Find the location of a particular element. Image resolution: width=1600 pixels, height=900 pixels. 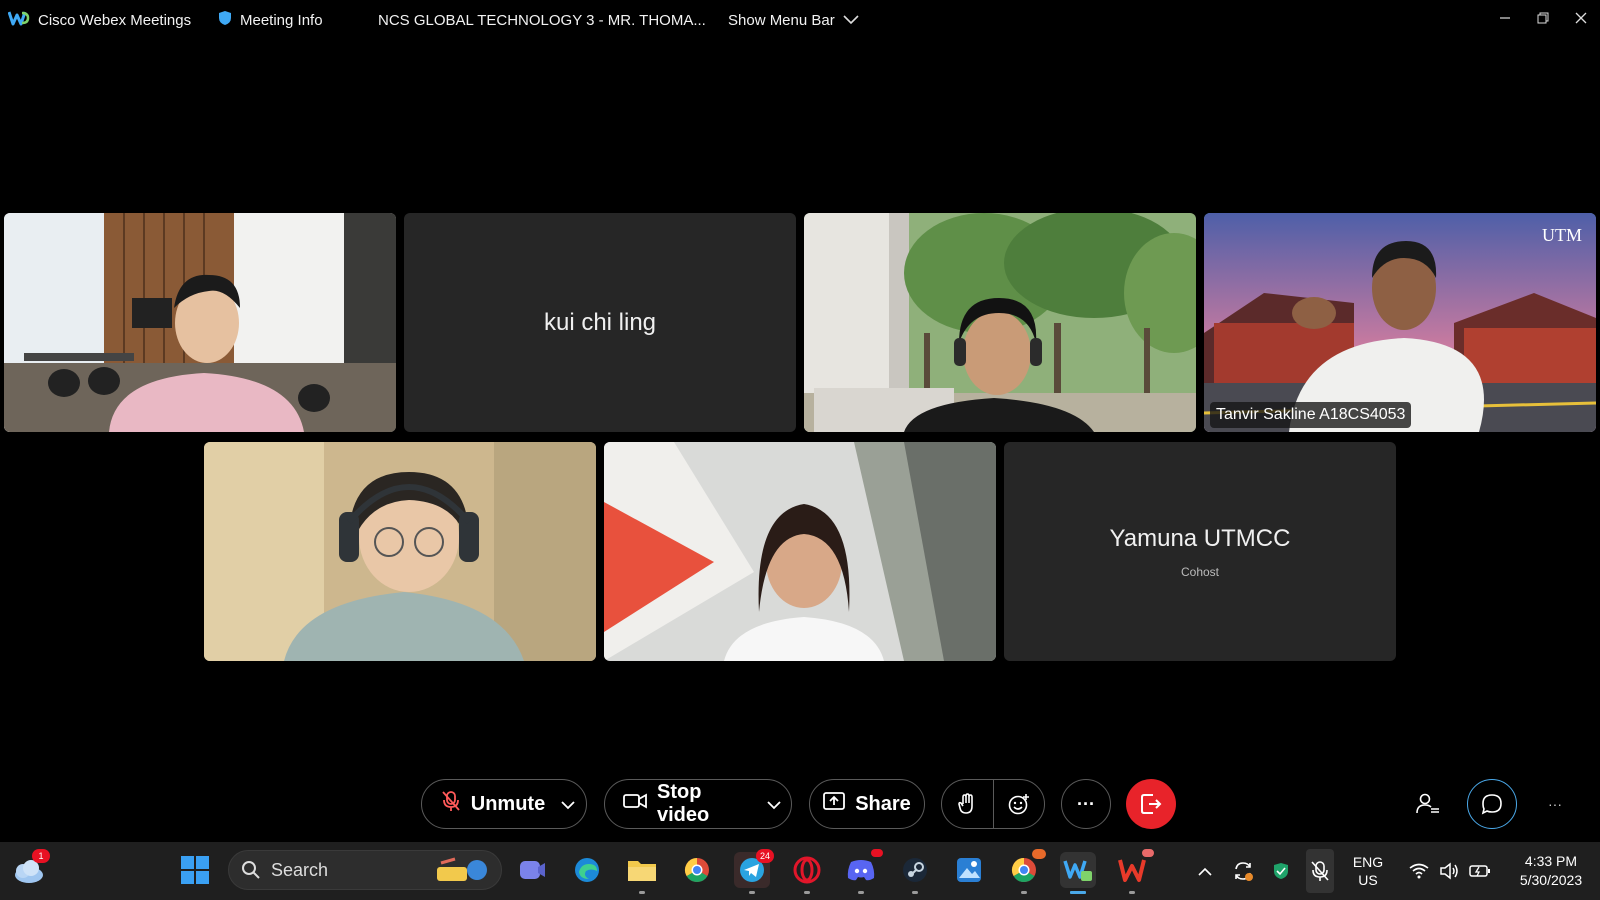

taskbar-chrome-profile is located at coordinates (1026, 871).